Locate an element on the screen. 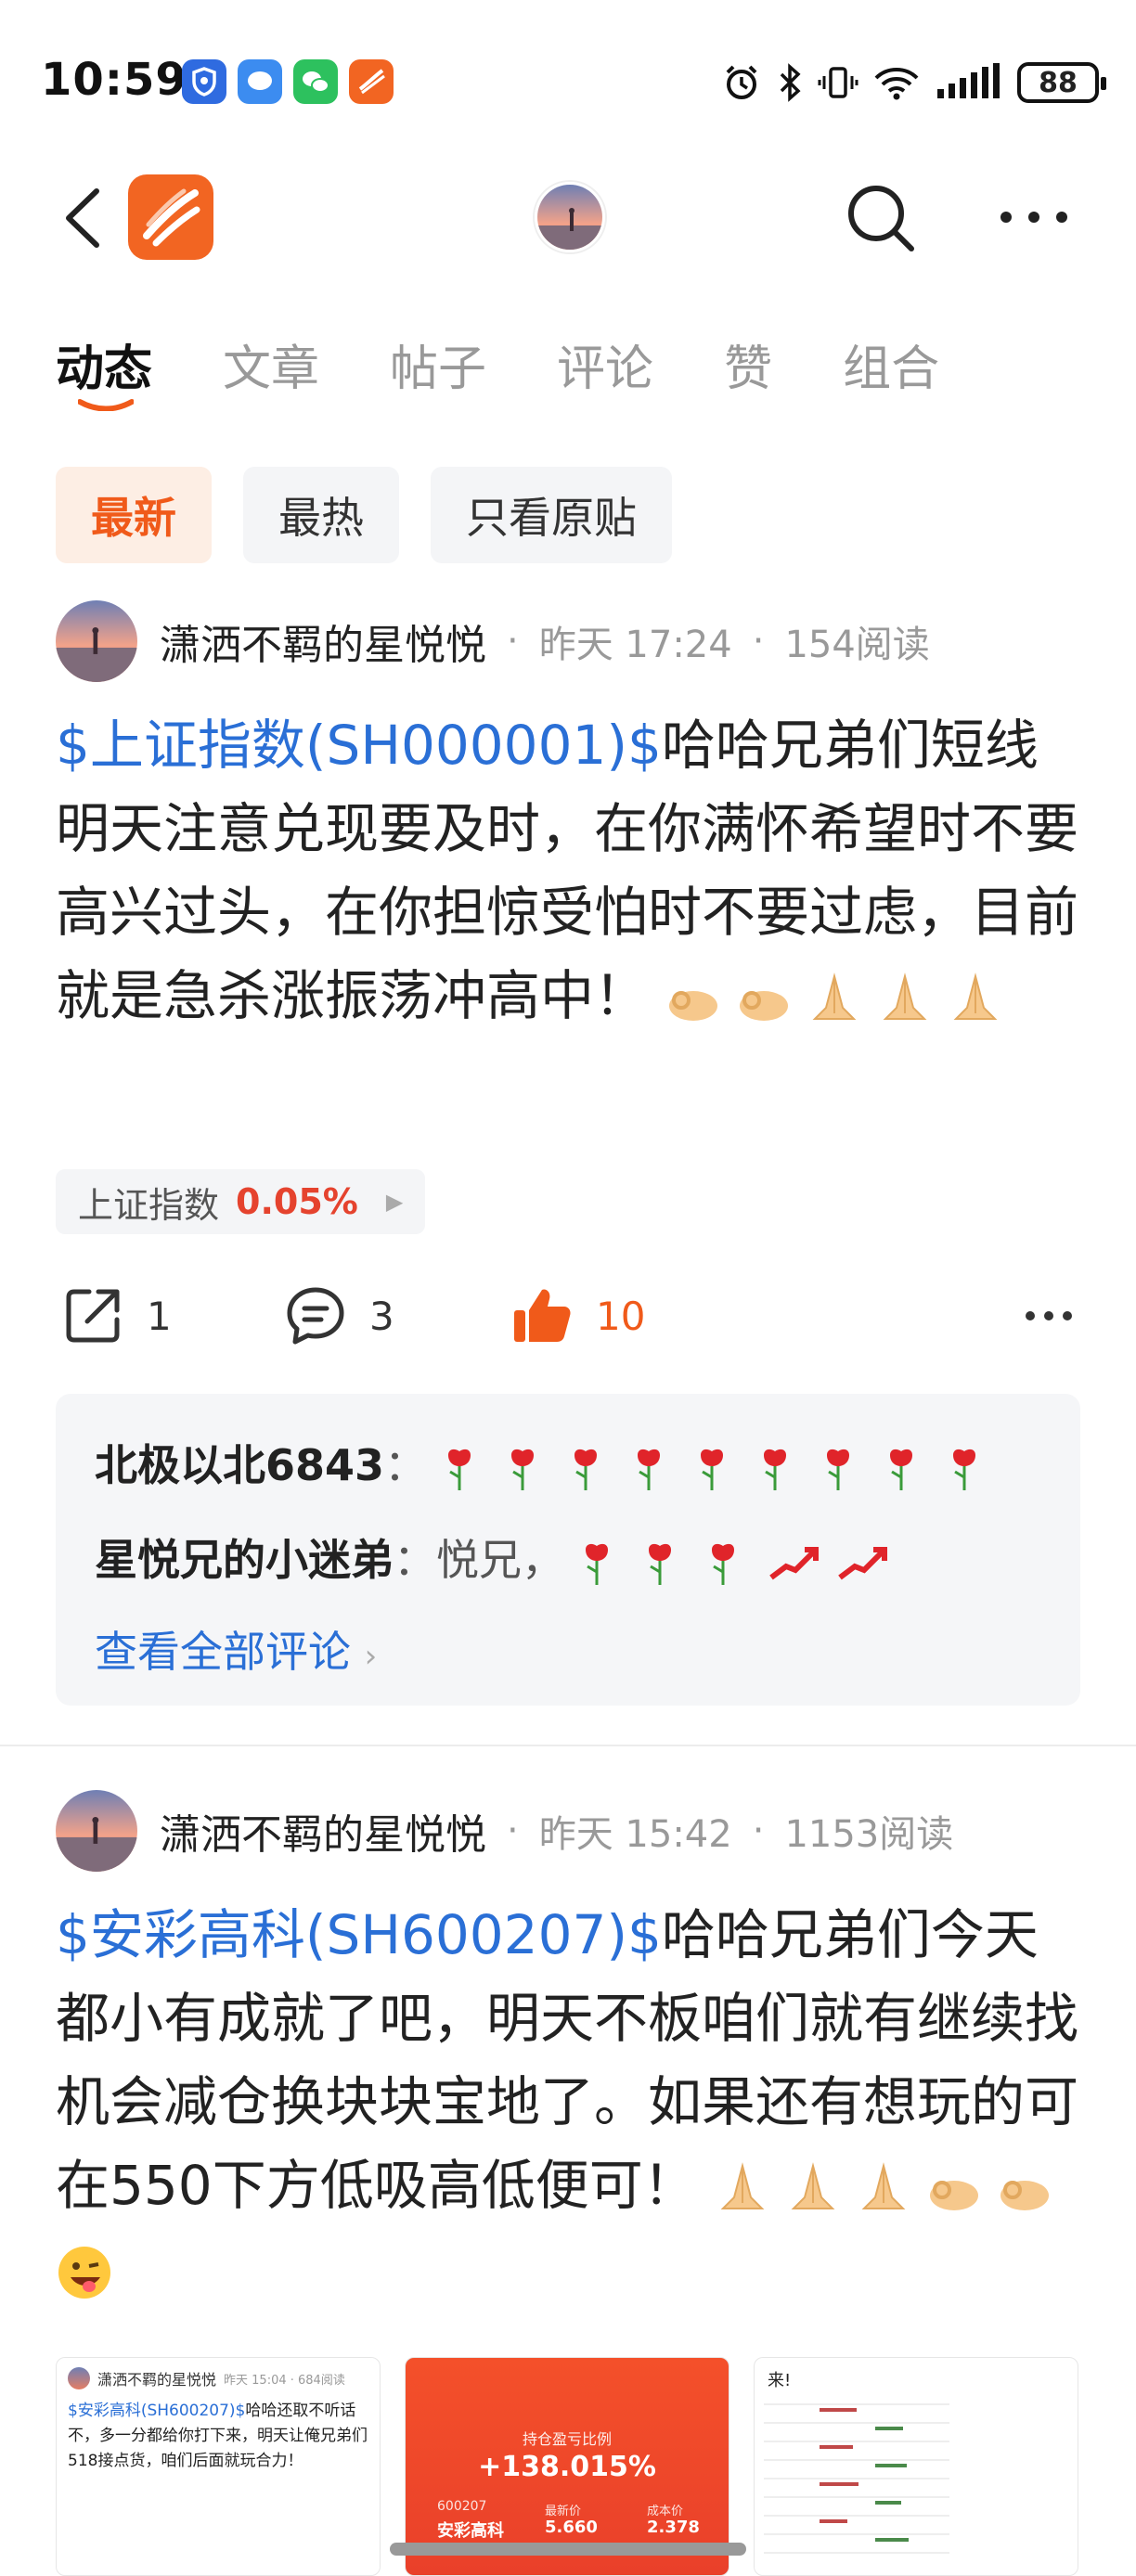 The width and height of the screenshot is (1136, 2576). thumb-table-preview is located at coordinates (856, 2479).